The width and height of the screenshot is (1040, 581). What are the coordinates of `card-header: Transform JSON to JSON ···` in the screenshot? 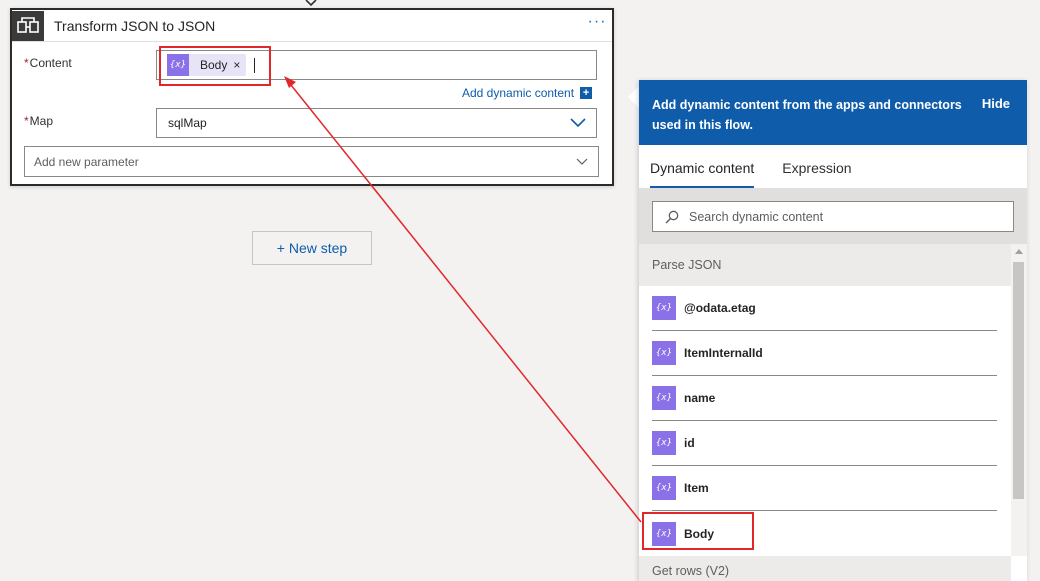 It's located at (312, 26).